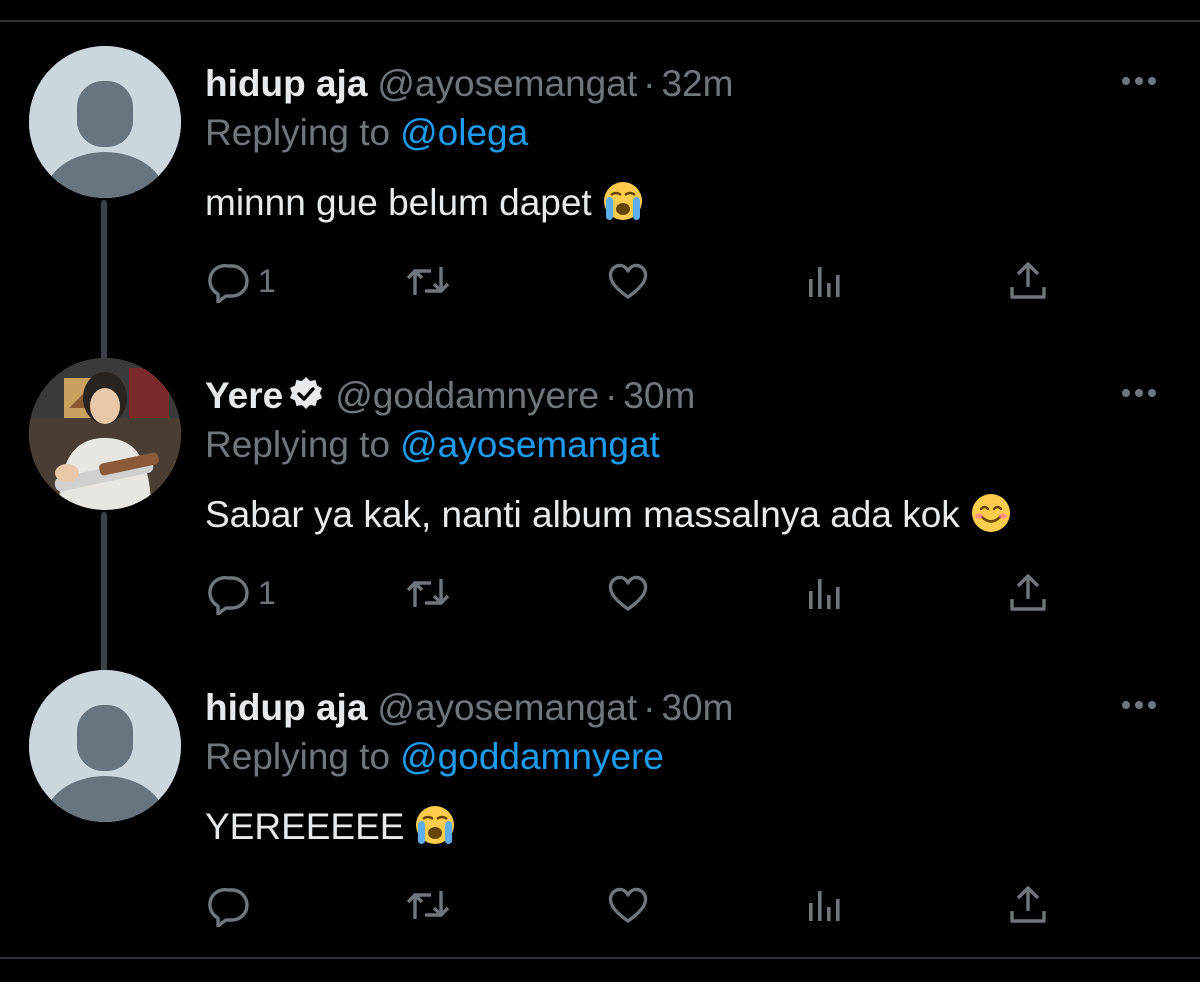 The height and width of the screenshot is (982, 1200). What do you see at coordinates (305, 826) in the screenshot?
I see `tweet-text-content: YEREEEEE` at bounding box center [305, 826].